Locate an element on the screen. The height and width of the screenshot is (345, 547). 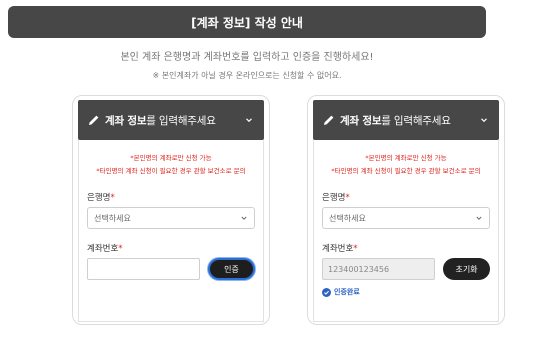
account-number-row: 초기화 is located at coordinates (406, 269).